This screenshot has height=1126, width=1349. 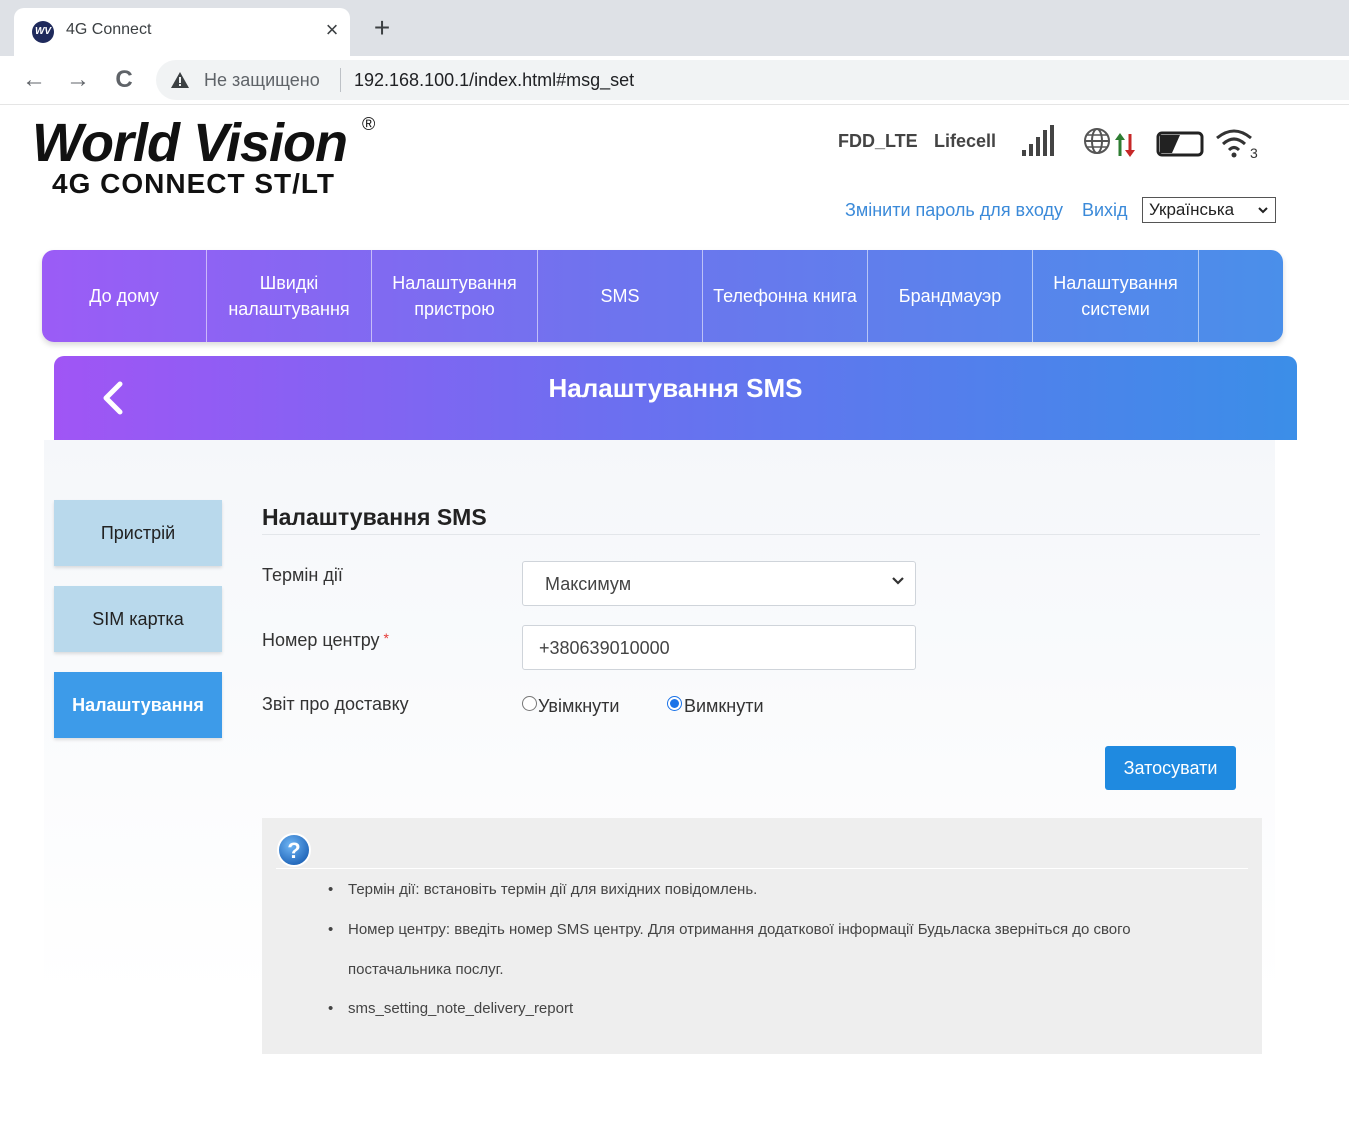 What do you see at coordinates (1192, 209) in the screenshot?
I see `language-value: Українська` at bounding box center [1192, 209].